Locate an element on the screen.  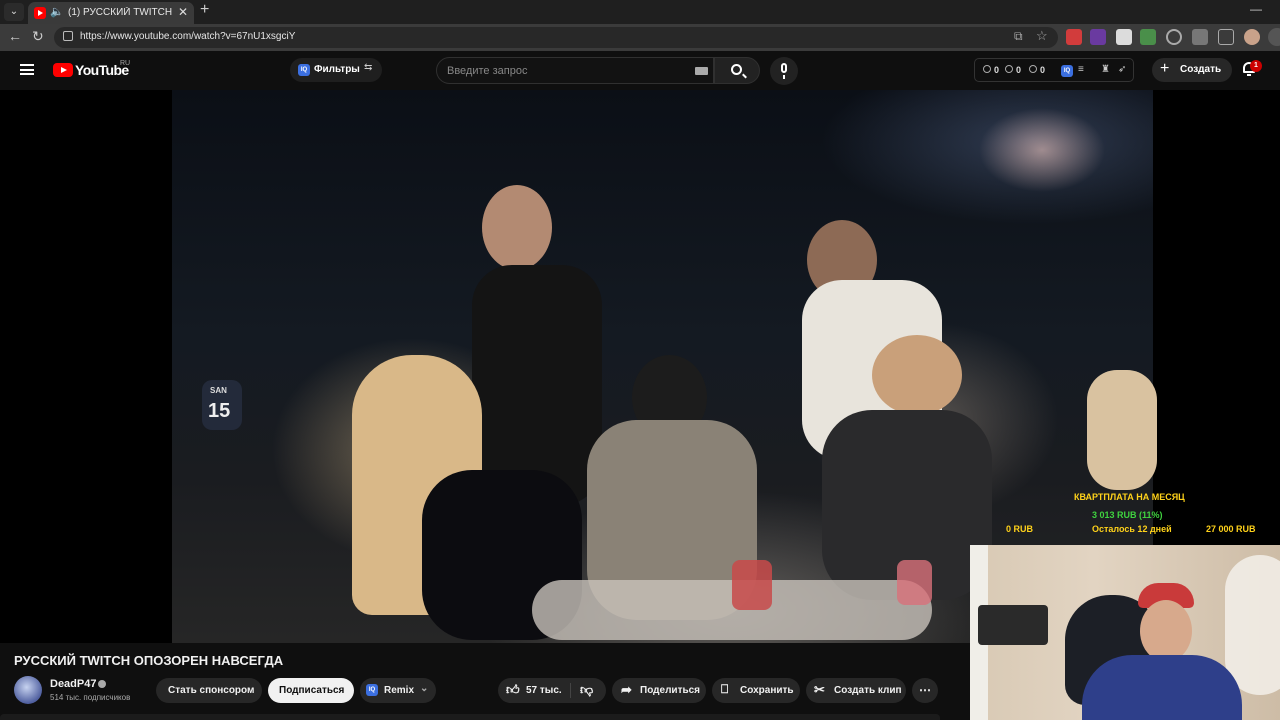
camera-light-stand is located at coordinates (1013, 625).